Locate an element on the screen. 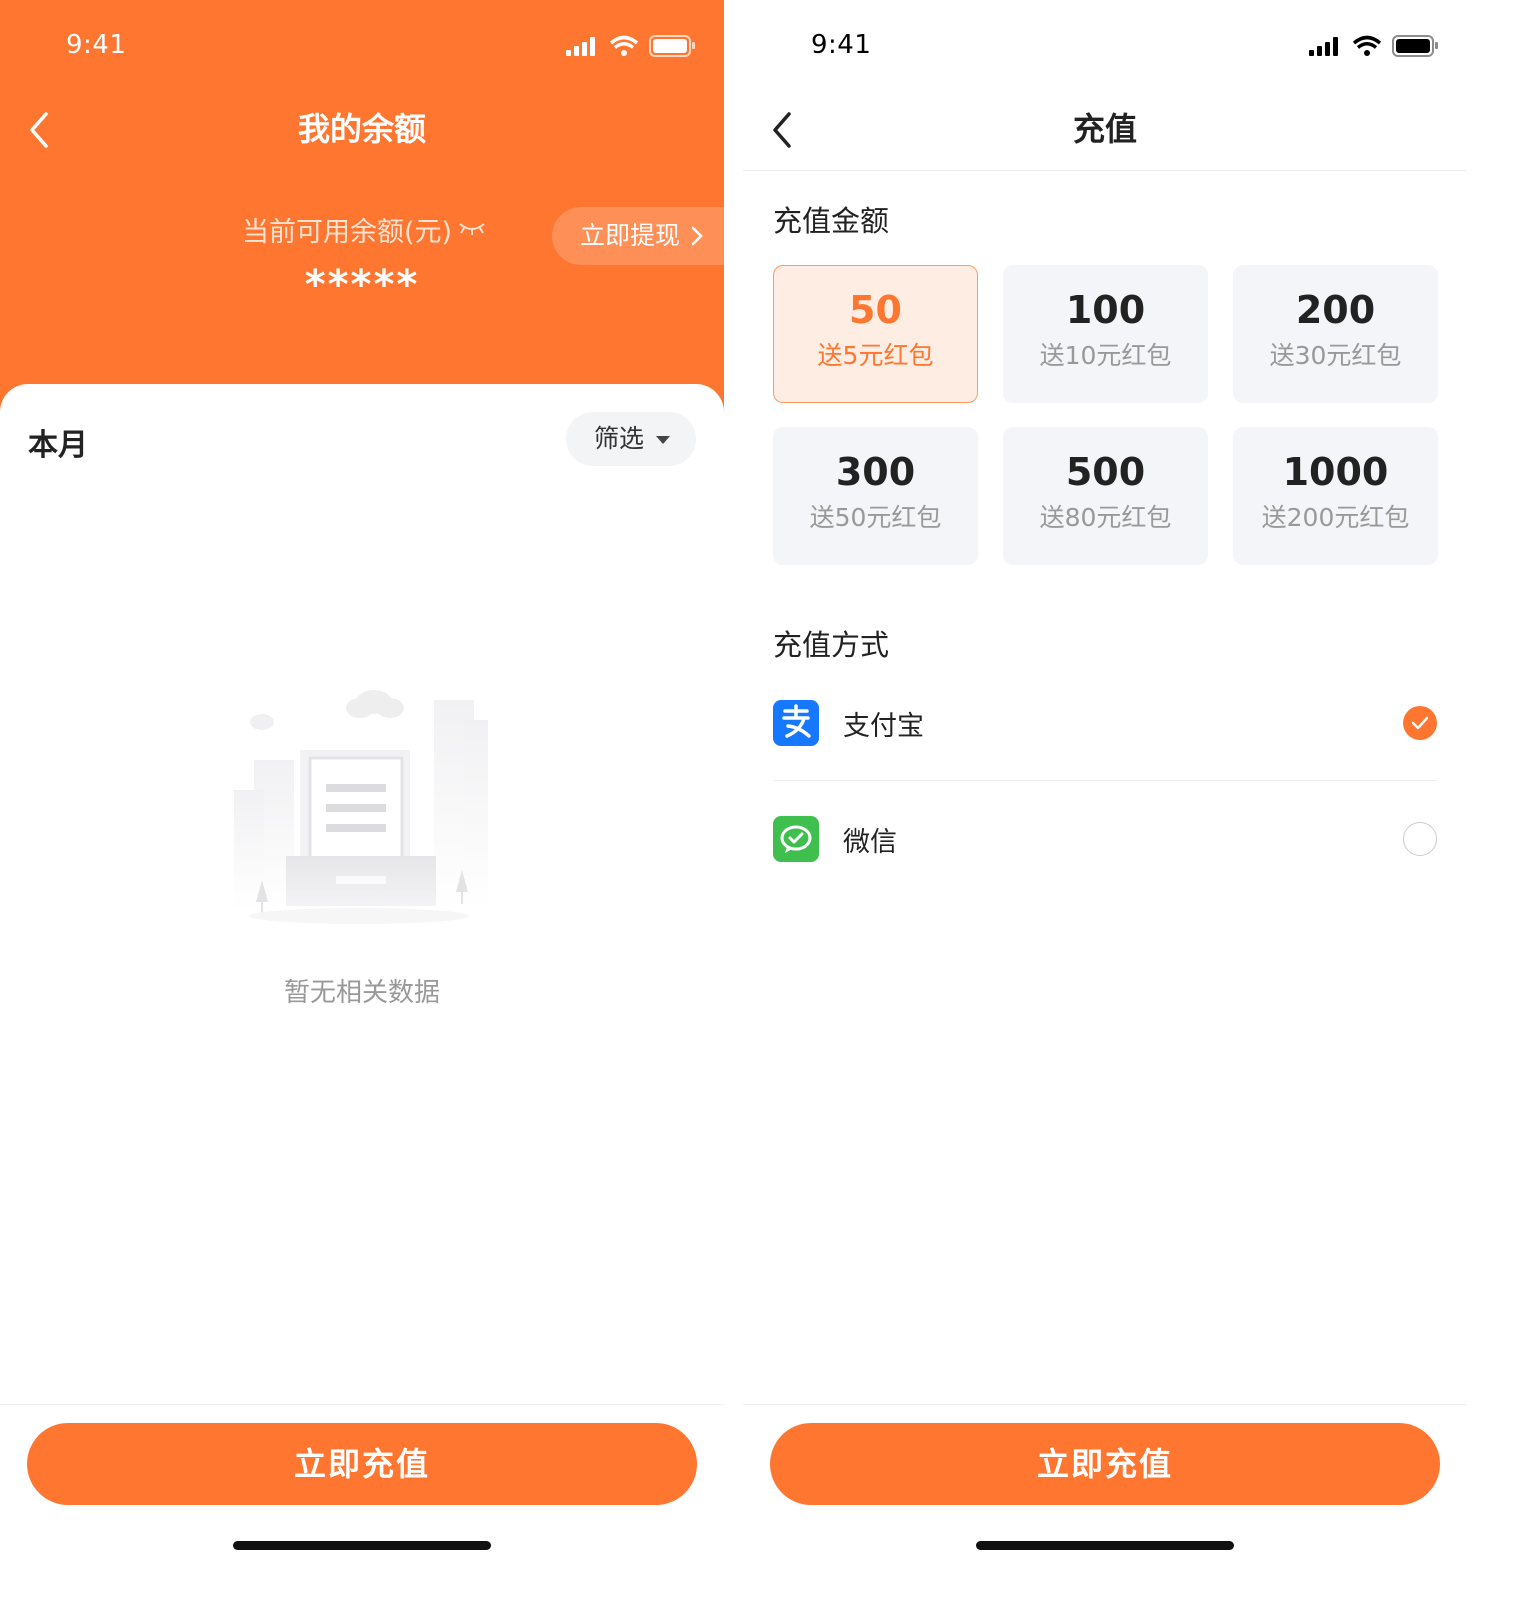  payment-method-name: 微信 is located at coordinates (870, 842).